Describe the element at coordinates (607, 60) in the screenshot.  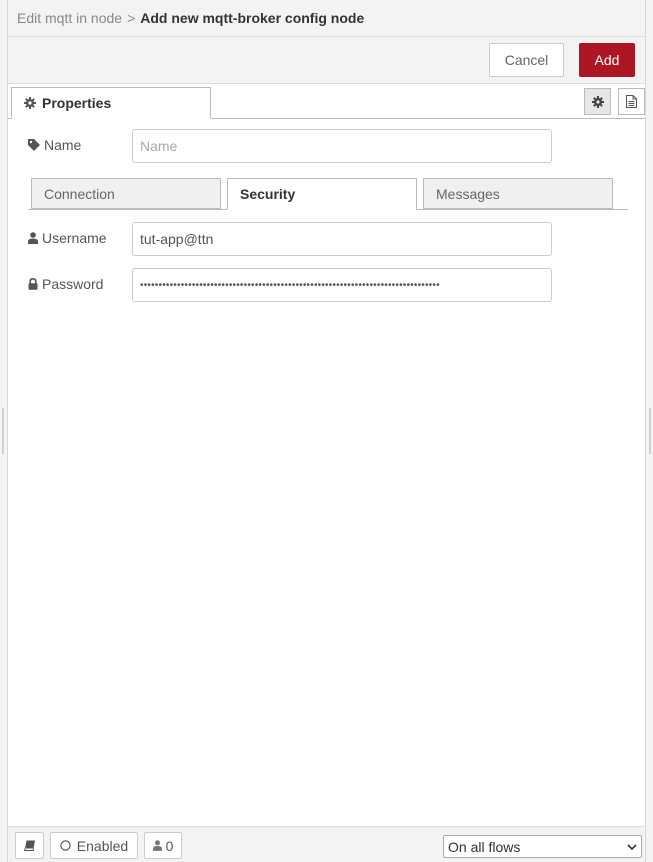
I see `add-button: Add` at that location.